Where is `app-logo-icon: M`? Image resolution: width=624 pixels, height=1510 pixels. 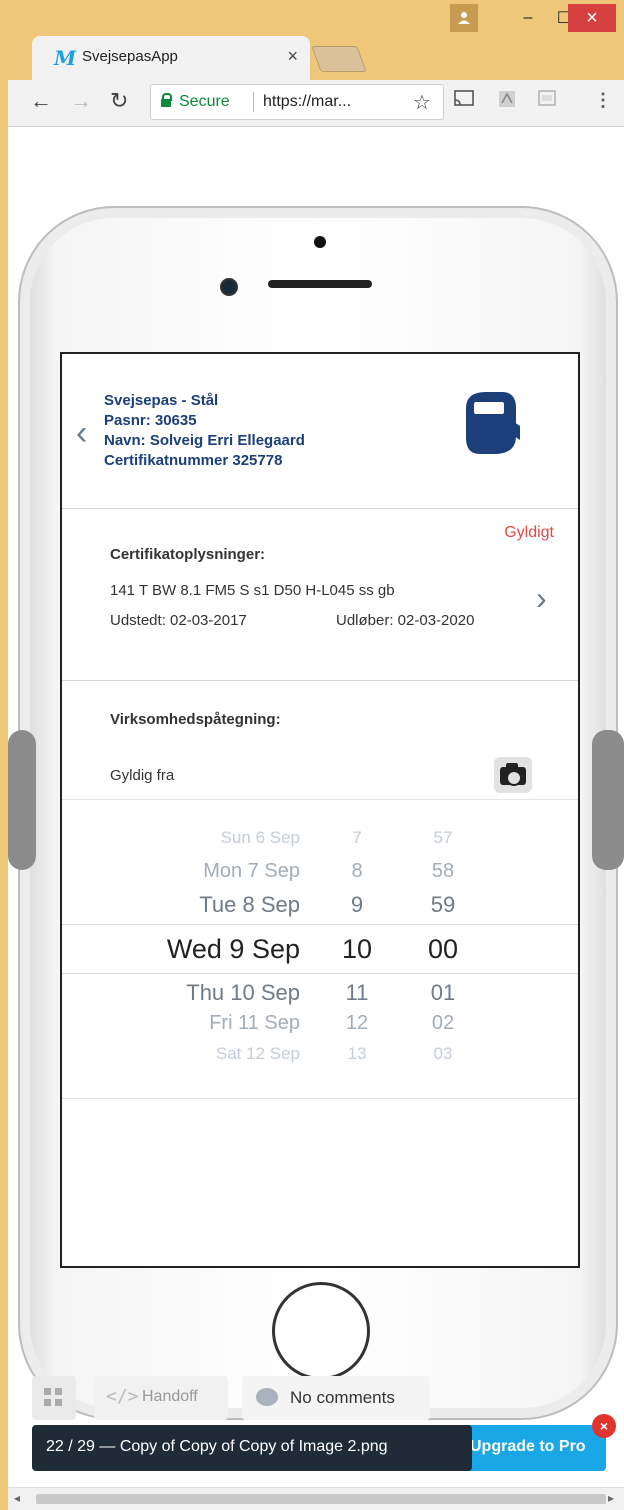 app-logo-icon: M is located at coordinates (65, 58).